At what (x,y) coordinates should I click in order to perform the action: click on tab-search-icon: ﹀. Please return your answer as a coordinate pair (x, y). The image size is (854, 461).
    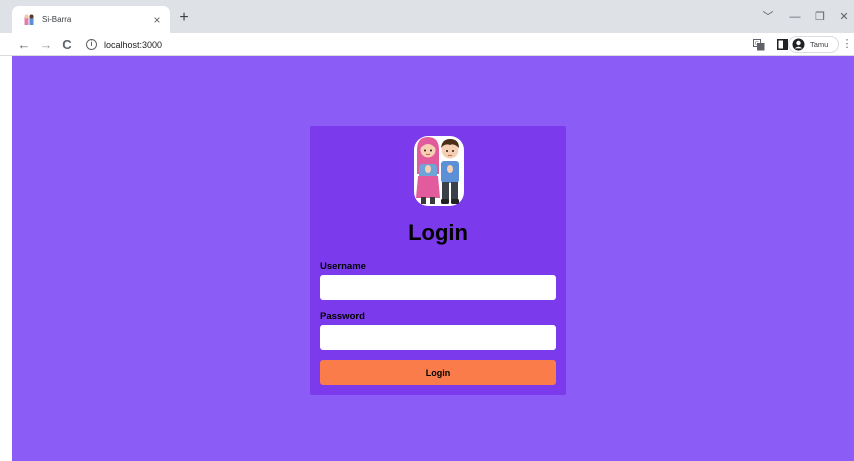
    Looking at the image, I should click on (768, 17).